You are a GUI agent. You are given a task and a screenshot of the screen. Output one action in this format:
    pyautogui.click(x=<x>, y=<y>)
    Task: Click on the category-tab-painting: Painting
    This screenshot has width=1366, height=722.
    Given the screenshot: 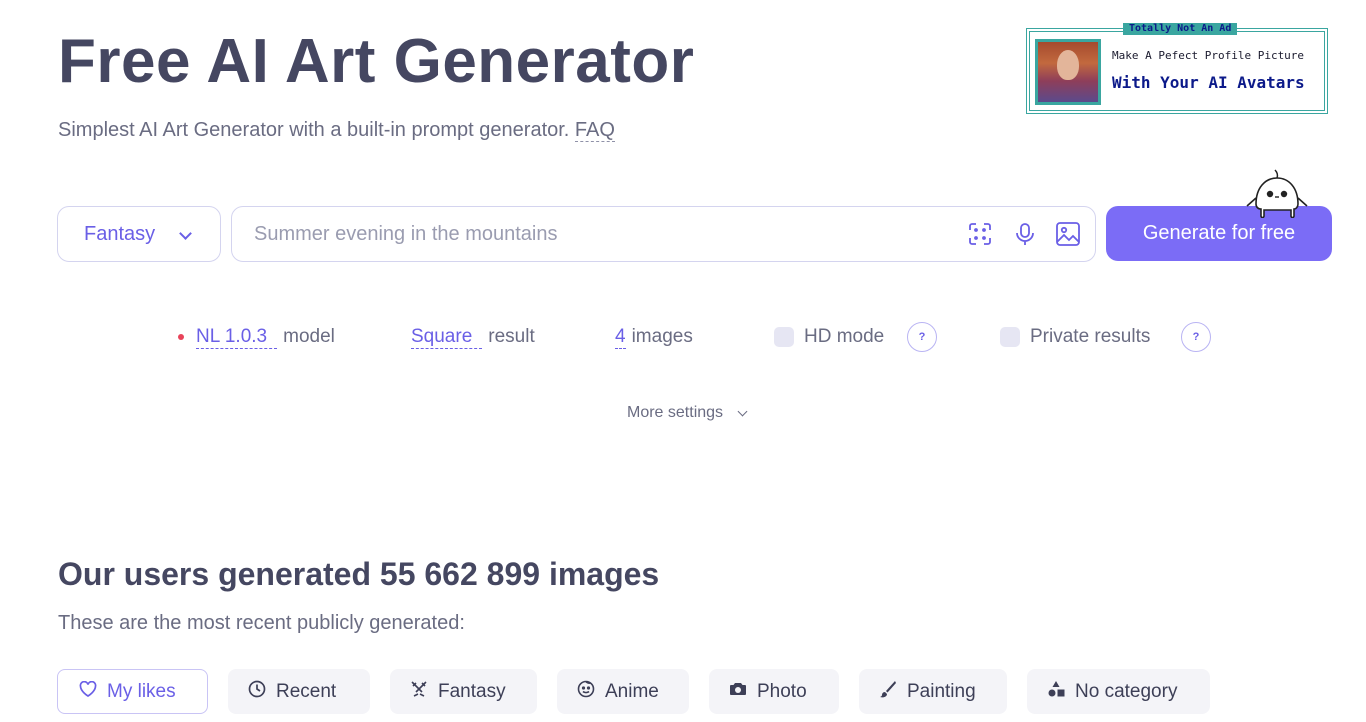 What is the action you would take?
    pyautogui.click(x=933, y=691)
    